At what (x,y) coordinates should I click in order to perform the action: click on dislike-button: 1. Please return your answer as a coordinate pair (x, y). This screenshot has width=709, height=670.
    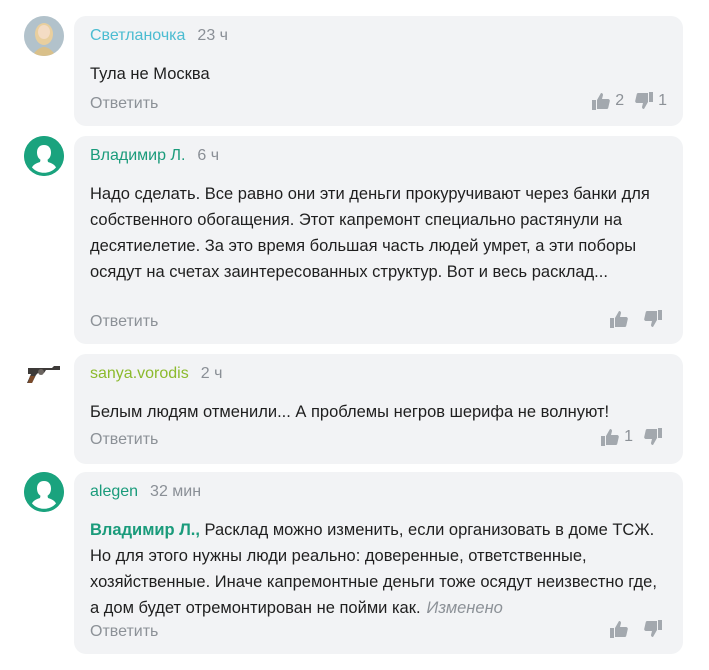
    Looking at the image, I should click on (650, 101).